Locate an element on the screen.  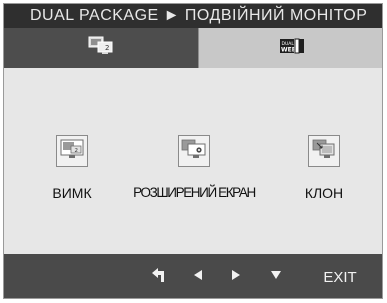
control-bar: EXIT is located at coordinates (193, 276).